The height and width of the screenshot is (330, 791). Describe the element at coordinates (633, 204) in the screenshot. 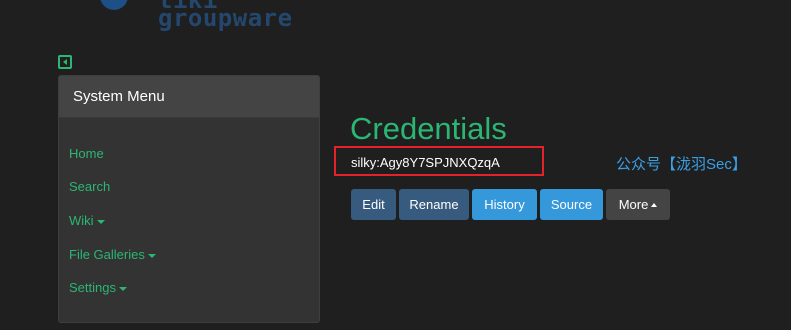

I see `more-button-label: More` at that location.